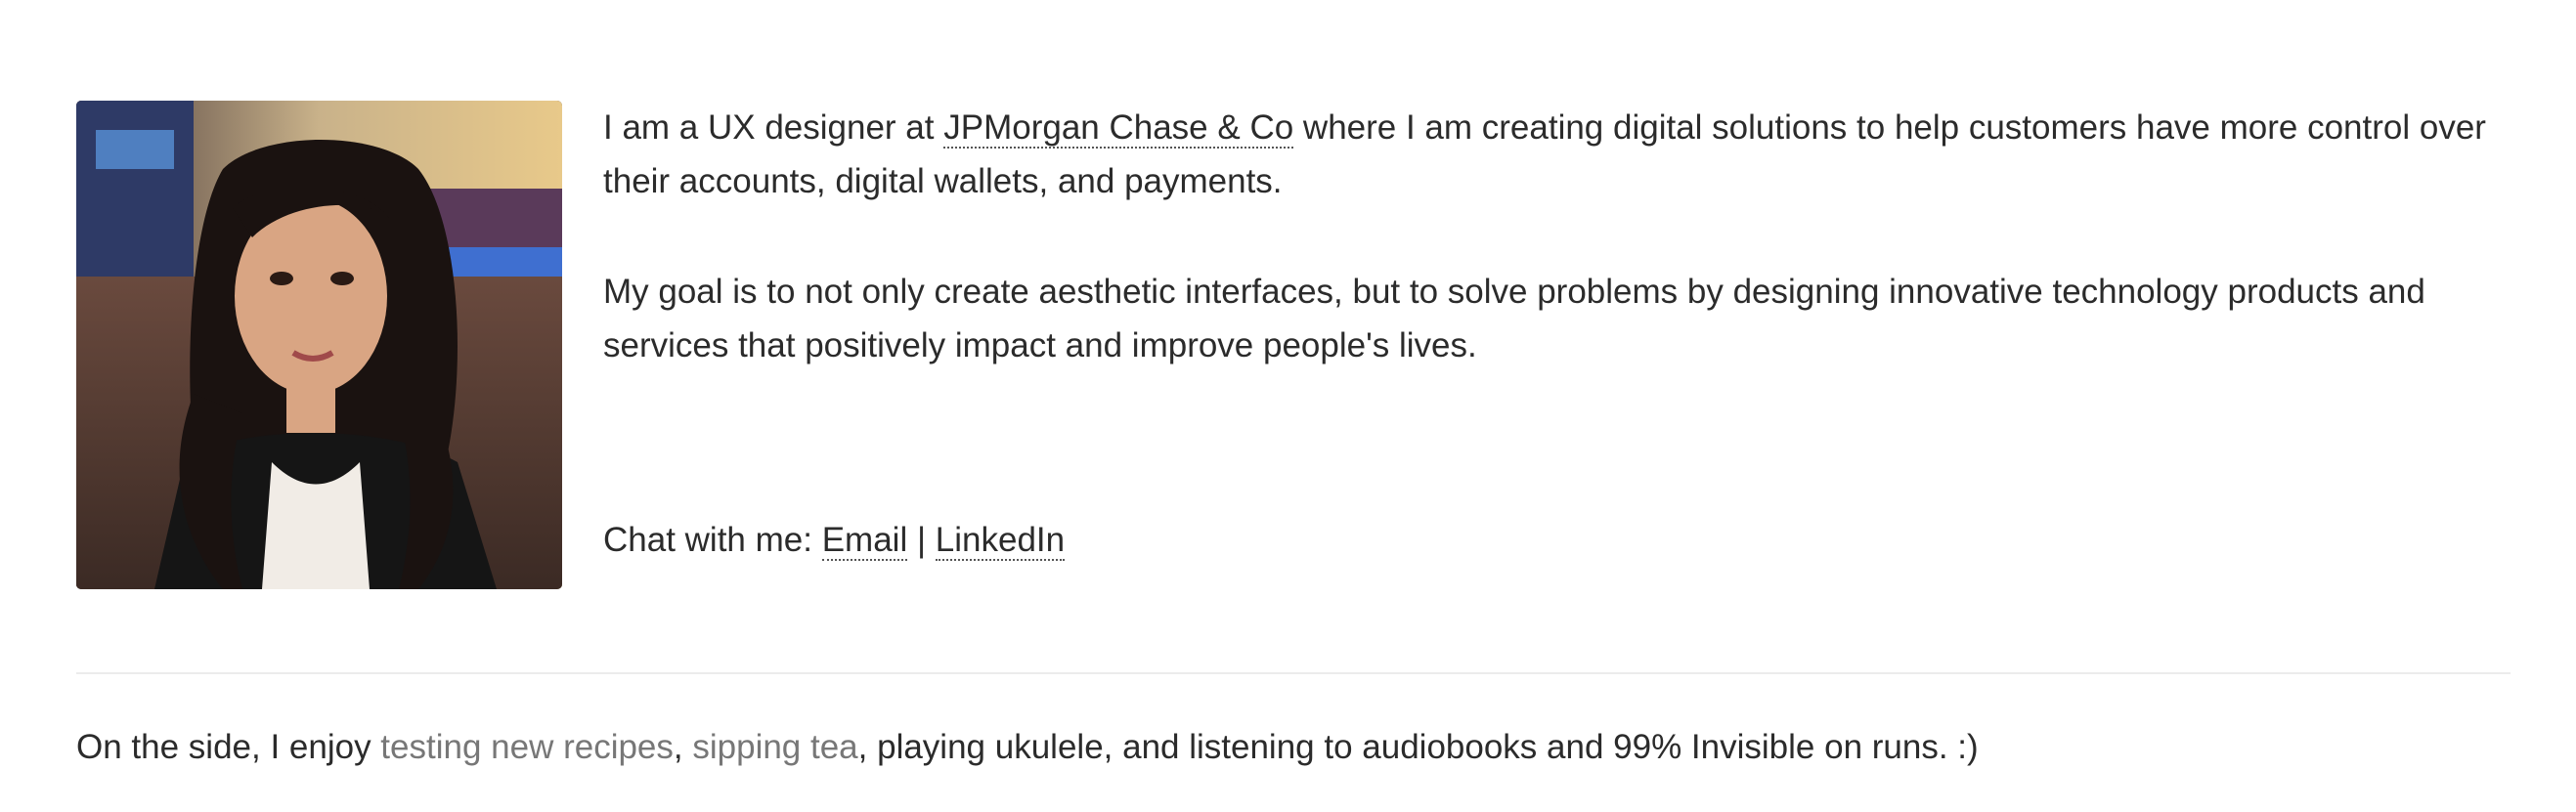  What do you see at coordinates (1000, 541) in the screenshot?
I see `linkedin-link: LinkedIn` at bounding box center [1000, 541].